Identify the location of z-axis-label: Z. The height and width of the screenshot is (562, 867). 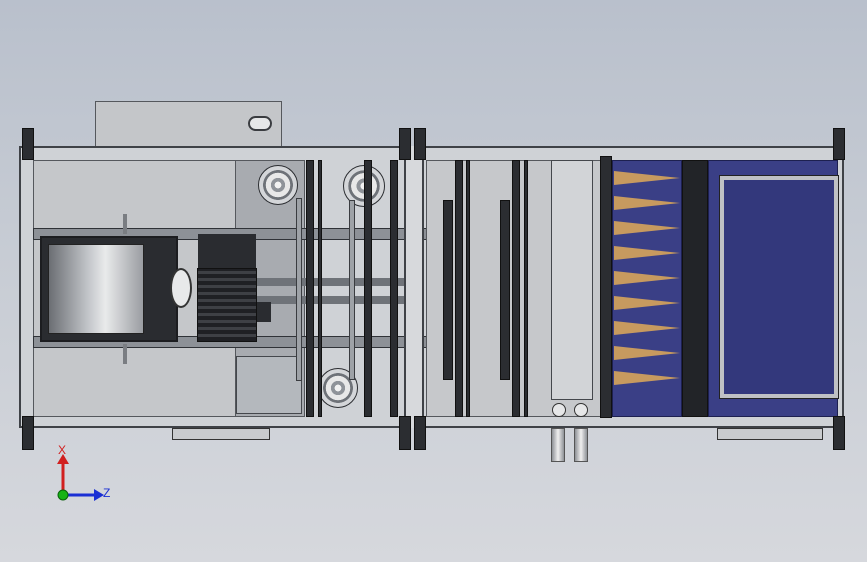
(107, 493).